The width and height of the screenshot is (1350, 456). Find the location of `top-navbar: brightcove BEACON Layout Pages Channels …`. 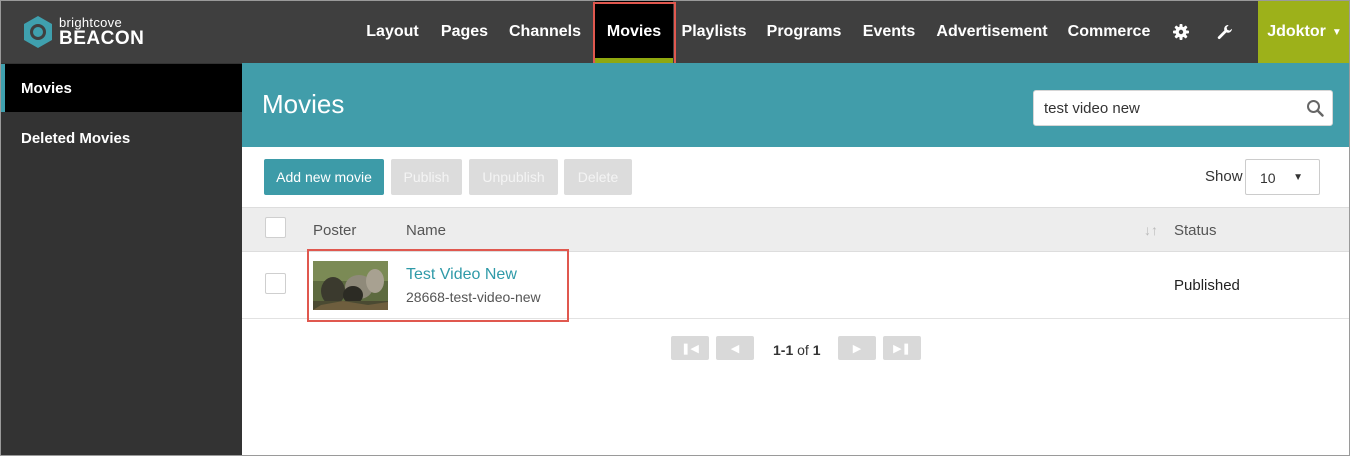

top-navbar: brightcove BEACON Layout Pages Channels … is located at coordinates (675, 32).